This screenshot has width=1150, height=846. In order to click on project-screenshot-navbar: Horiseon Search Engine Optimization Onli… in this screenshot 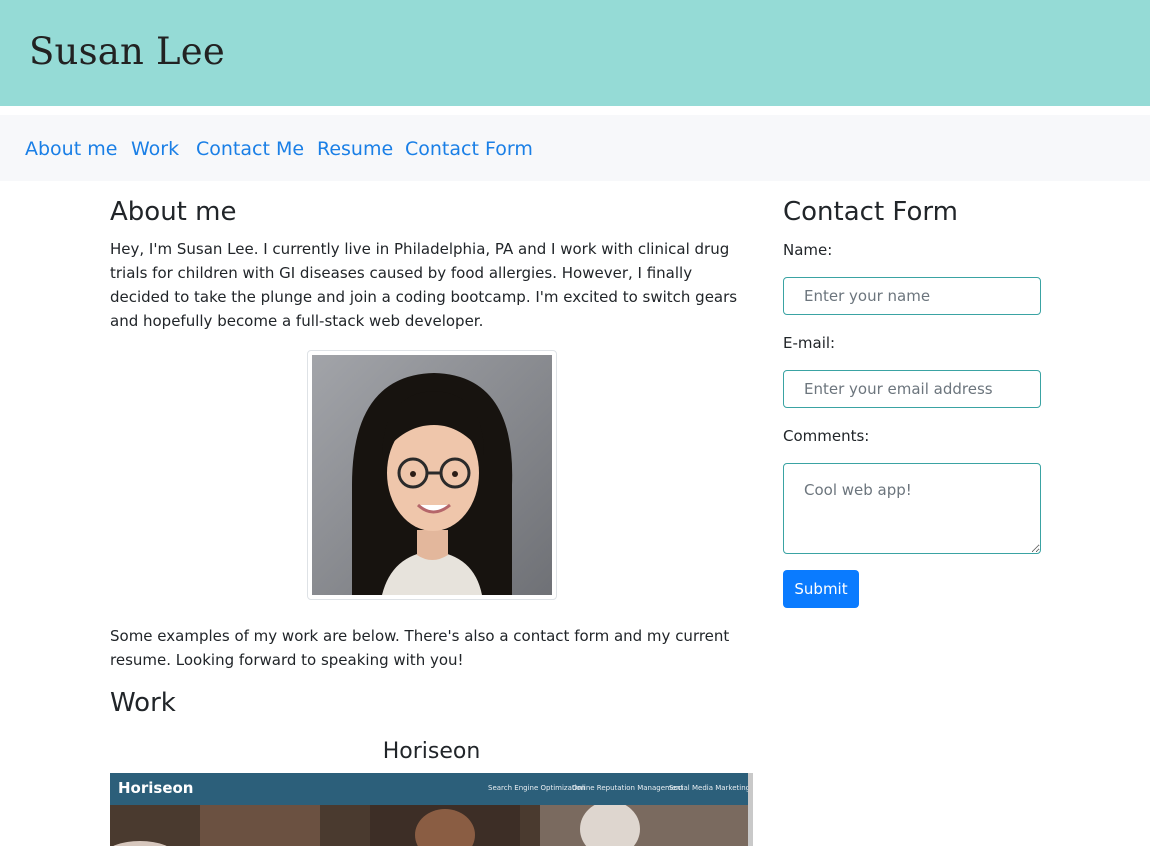, I will do `click(429, 789)`.